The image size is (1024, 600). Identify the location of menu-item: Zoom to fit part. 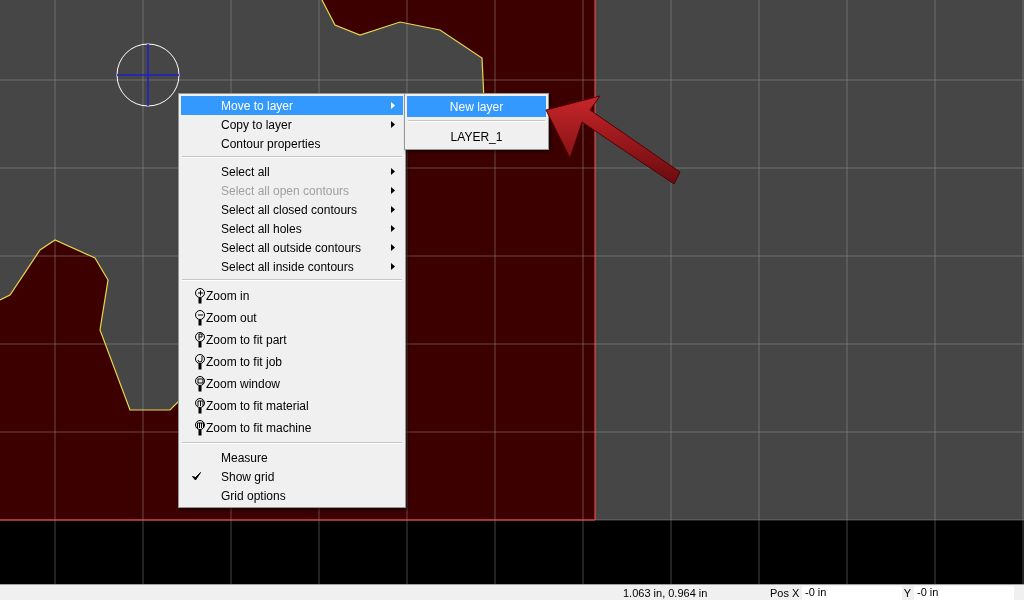
(292, 340).